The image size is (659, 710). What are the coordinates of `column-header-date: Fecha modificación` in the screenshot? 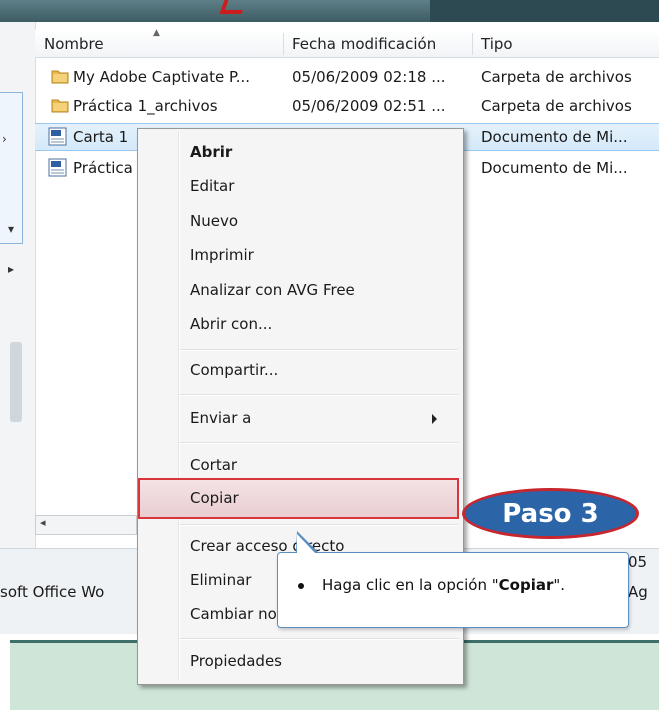 It's located at (364, 44).